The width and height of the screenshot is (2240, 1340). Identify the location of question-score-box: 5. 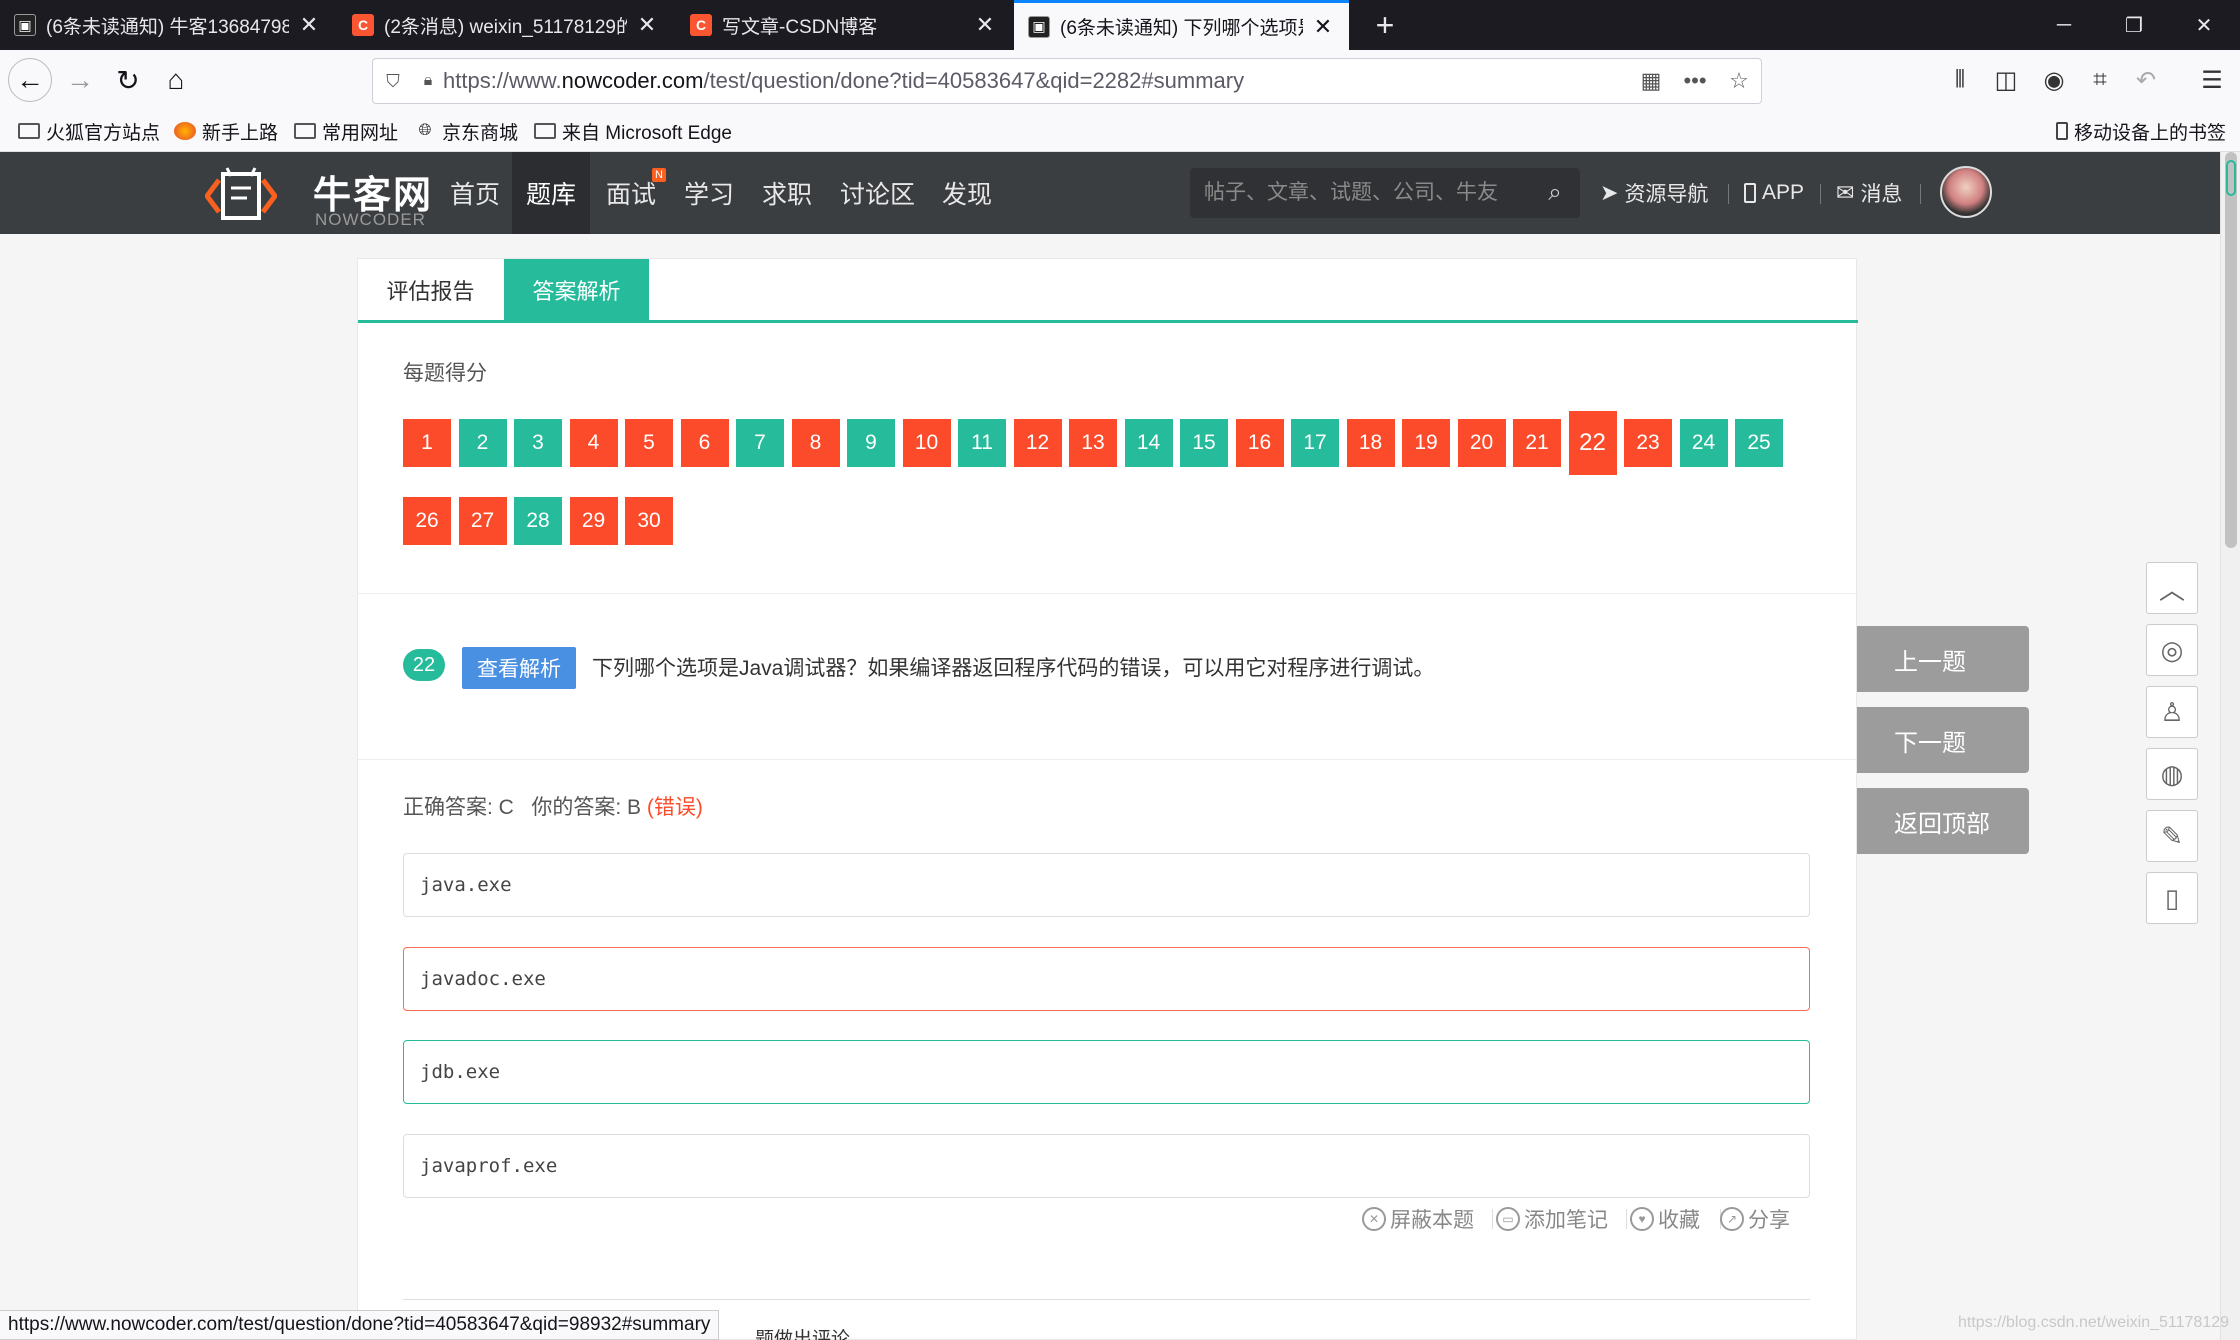
(649, 443).